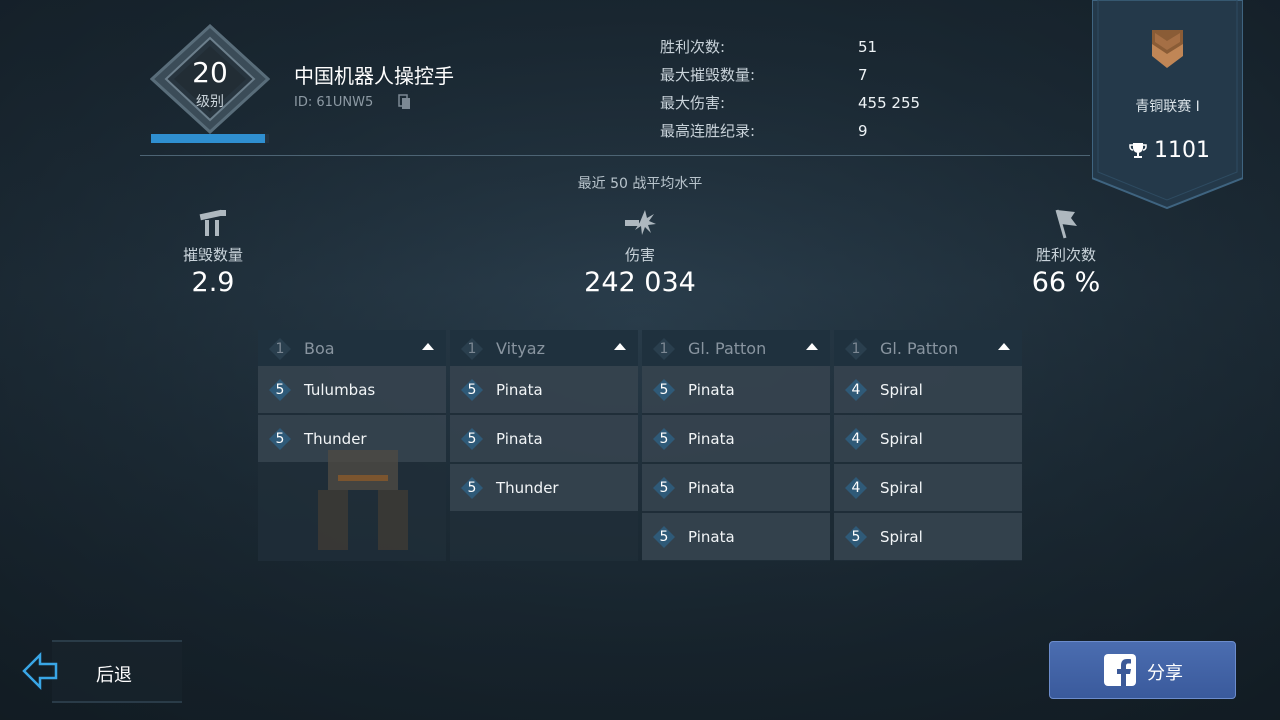  I want to click on weapon-slot: 5 Spiral, so click(928, 536).